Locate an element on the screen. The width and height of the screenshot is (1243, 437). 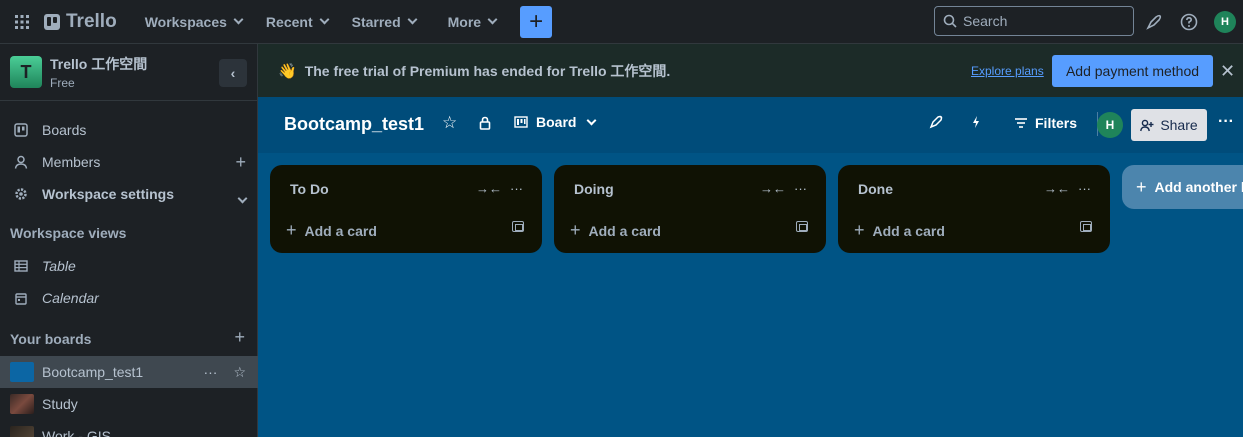
chevron-left-icon: ‹ is located at coordinates (233, 73).